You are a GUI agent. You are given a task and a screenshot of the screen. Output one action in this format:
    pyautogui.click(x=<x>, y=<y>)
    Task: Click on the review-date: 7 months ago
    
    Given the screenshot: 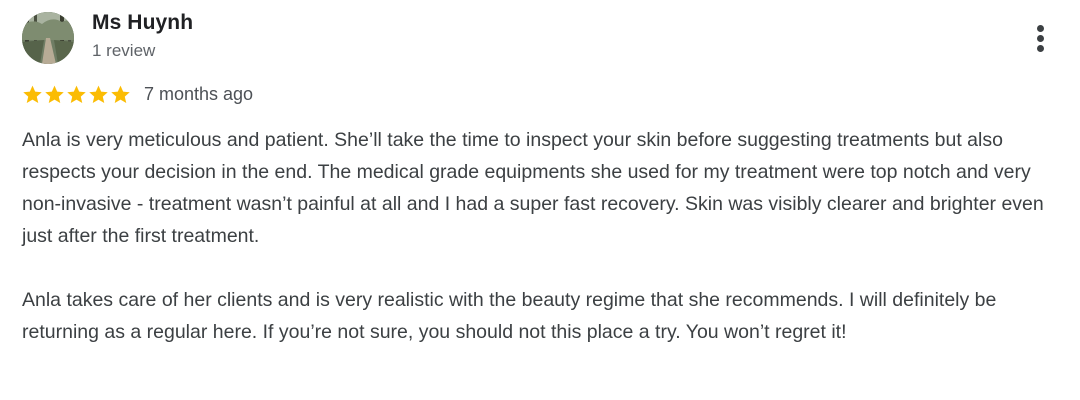 What is the action you would take?
    pyautogui.click(x=199, y=93)
    